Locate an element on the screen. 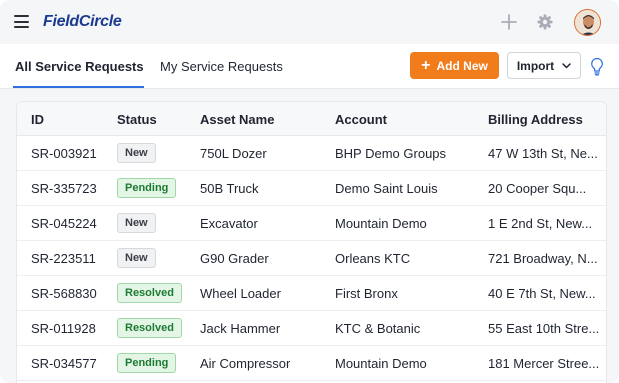 The image size is (619, 383). plus-icon is located at coordinates (509, 22).